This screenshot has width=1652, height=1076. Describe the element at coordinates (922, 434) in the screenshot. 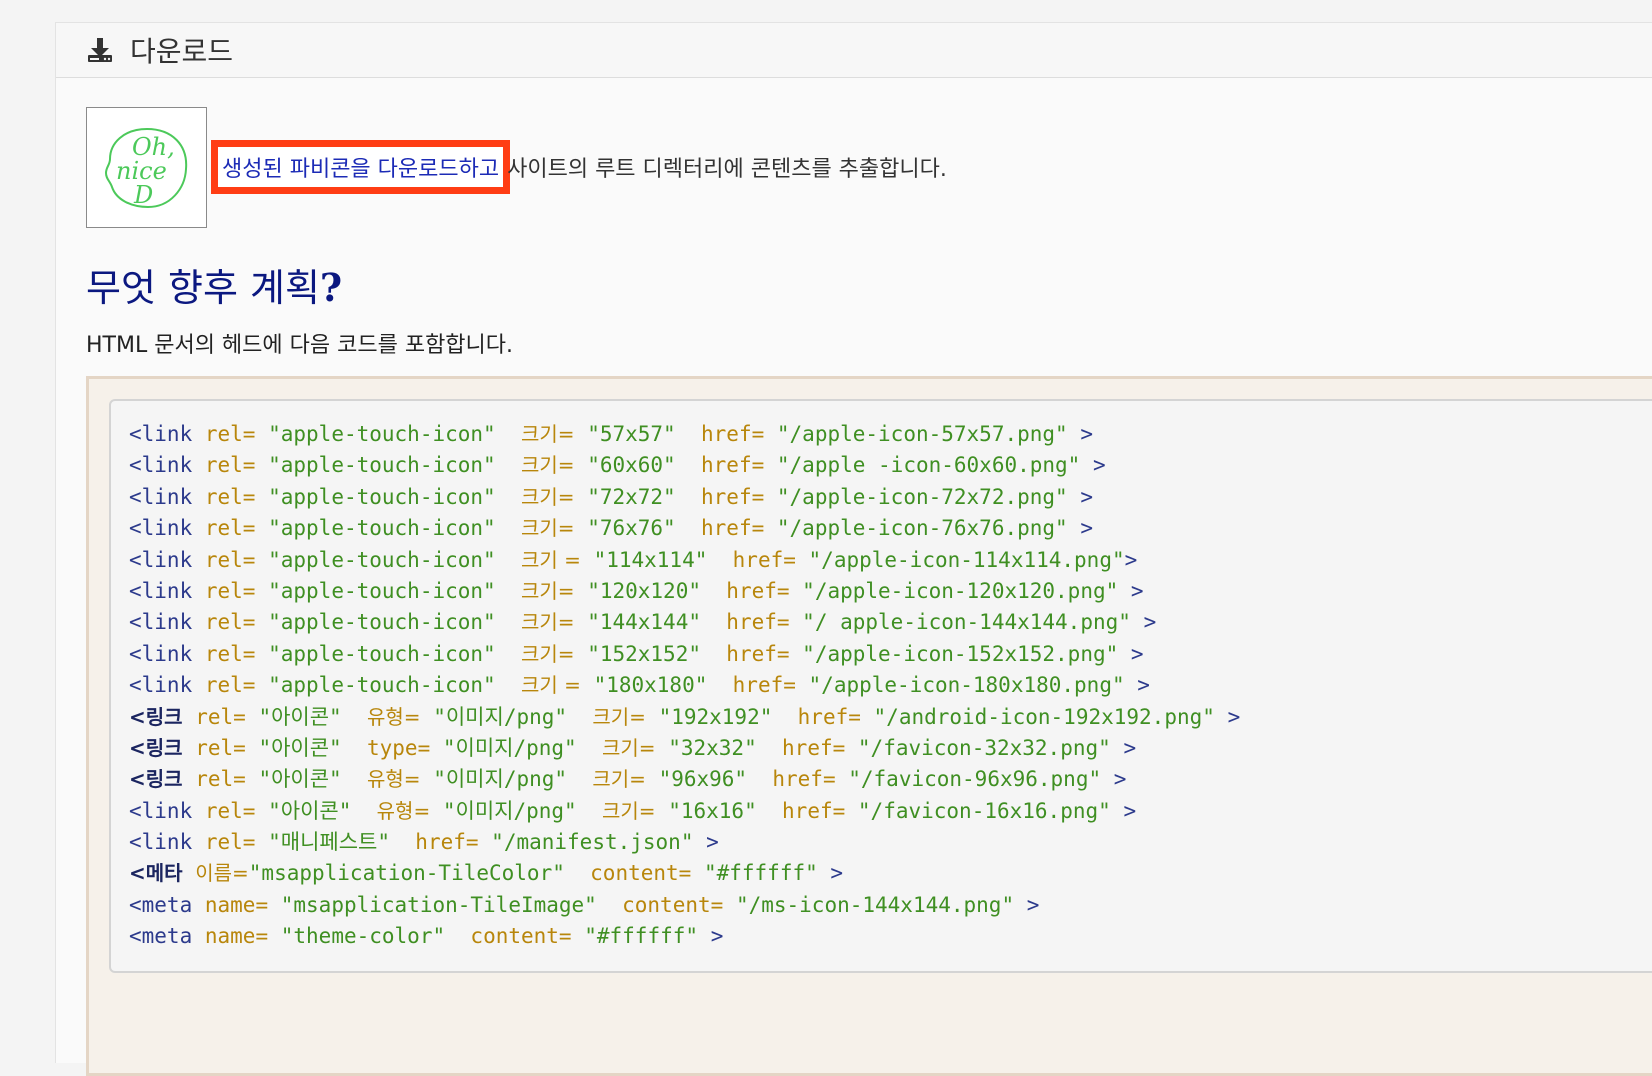

I see `code-token: "/apple-icon-57x57.png"` at that location.